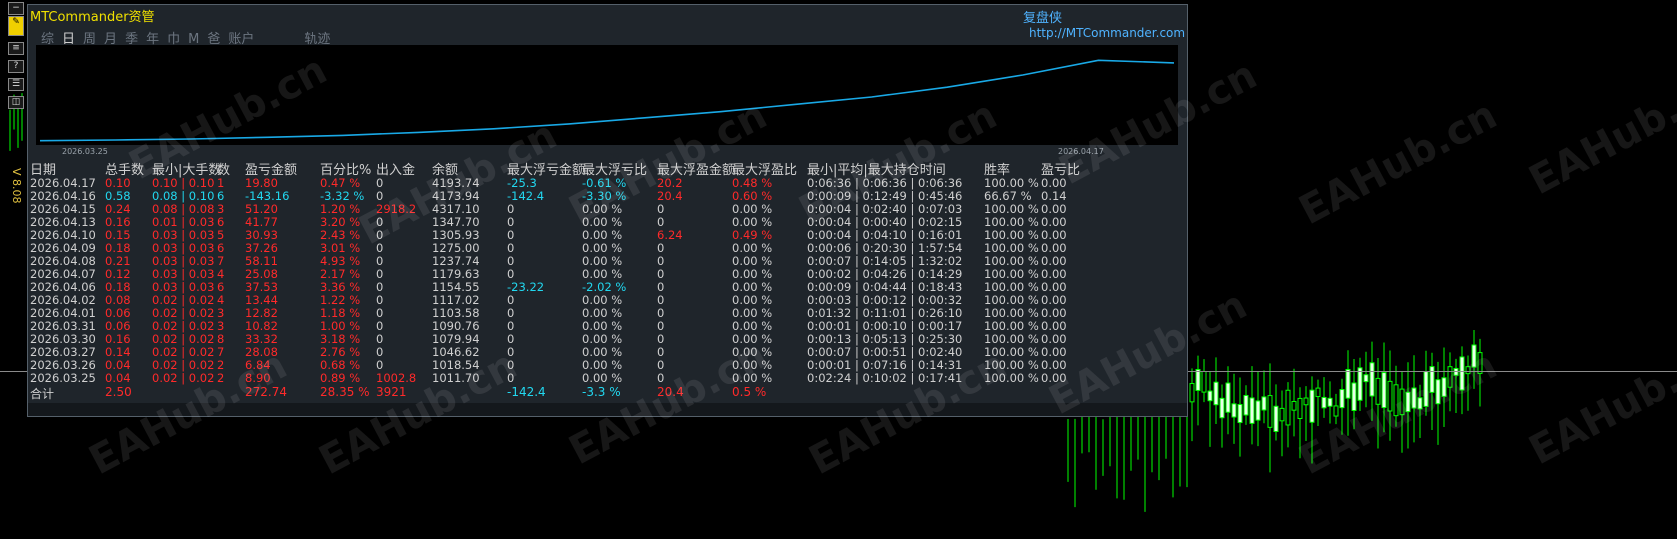 This screenshot has height=539, width=1677. Describe the element at coordinates (16, 48) in the screenshot. I see `menu-icon: ≡` at that location.